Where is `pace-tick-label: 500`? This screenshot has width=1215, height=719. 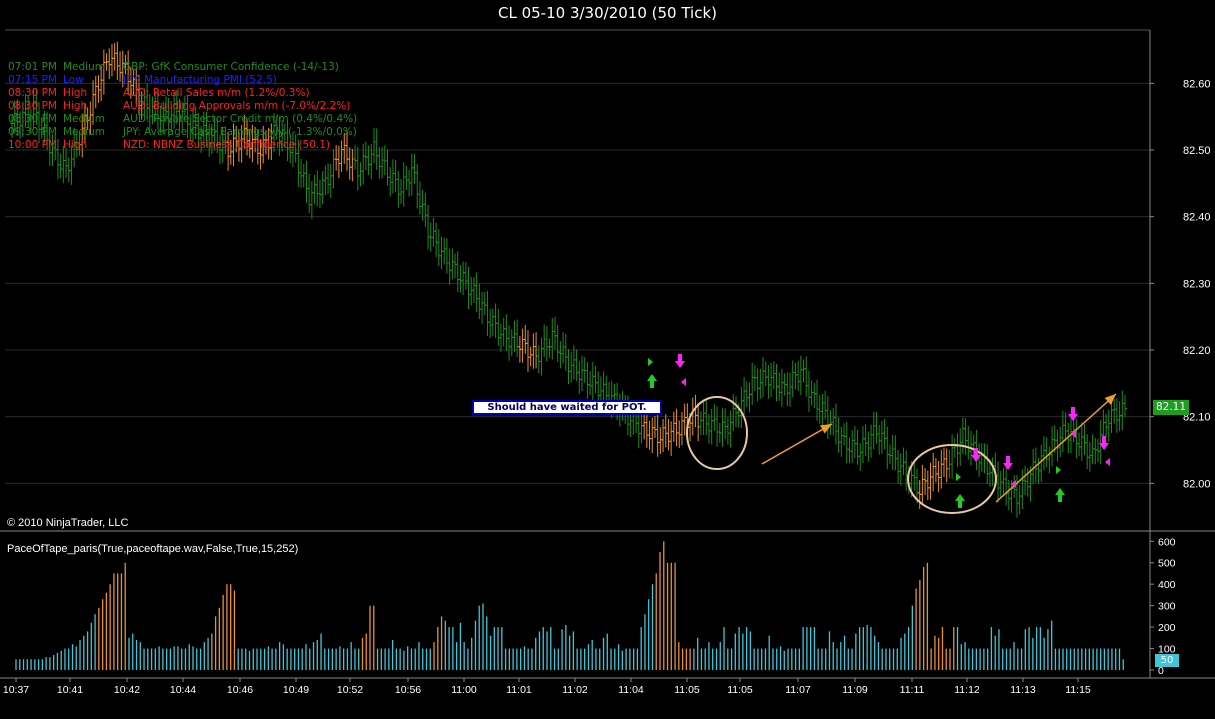
pace-tick-label: 500 is located at coordinates (1167, 564).